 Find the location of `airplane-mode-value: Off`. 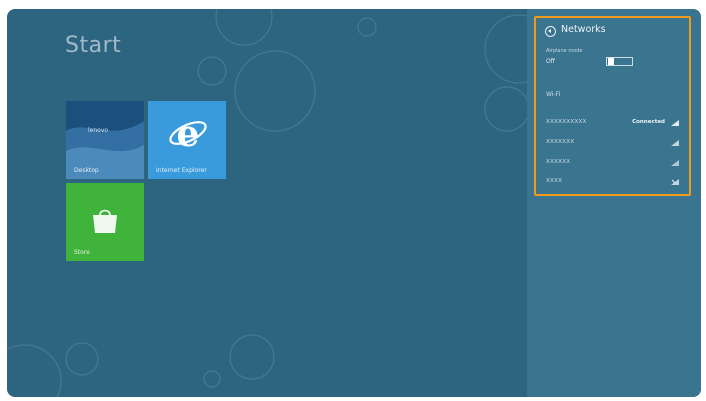

airplane-mode-value: Off is located at coordinates (550, 61).